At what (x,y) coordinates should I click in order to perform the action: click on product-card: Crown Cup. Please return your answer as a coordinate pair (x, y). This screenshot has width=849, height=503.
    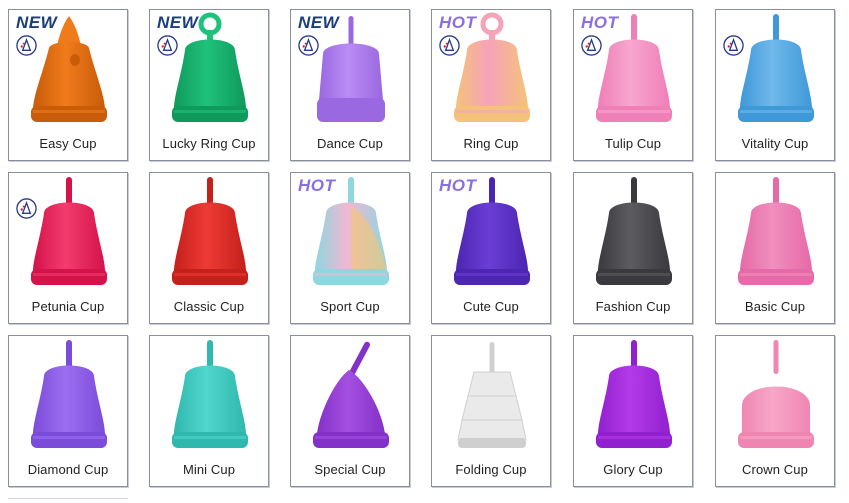
    Looking at the image, I should click on (775, 411).